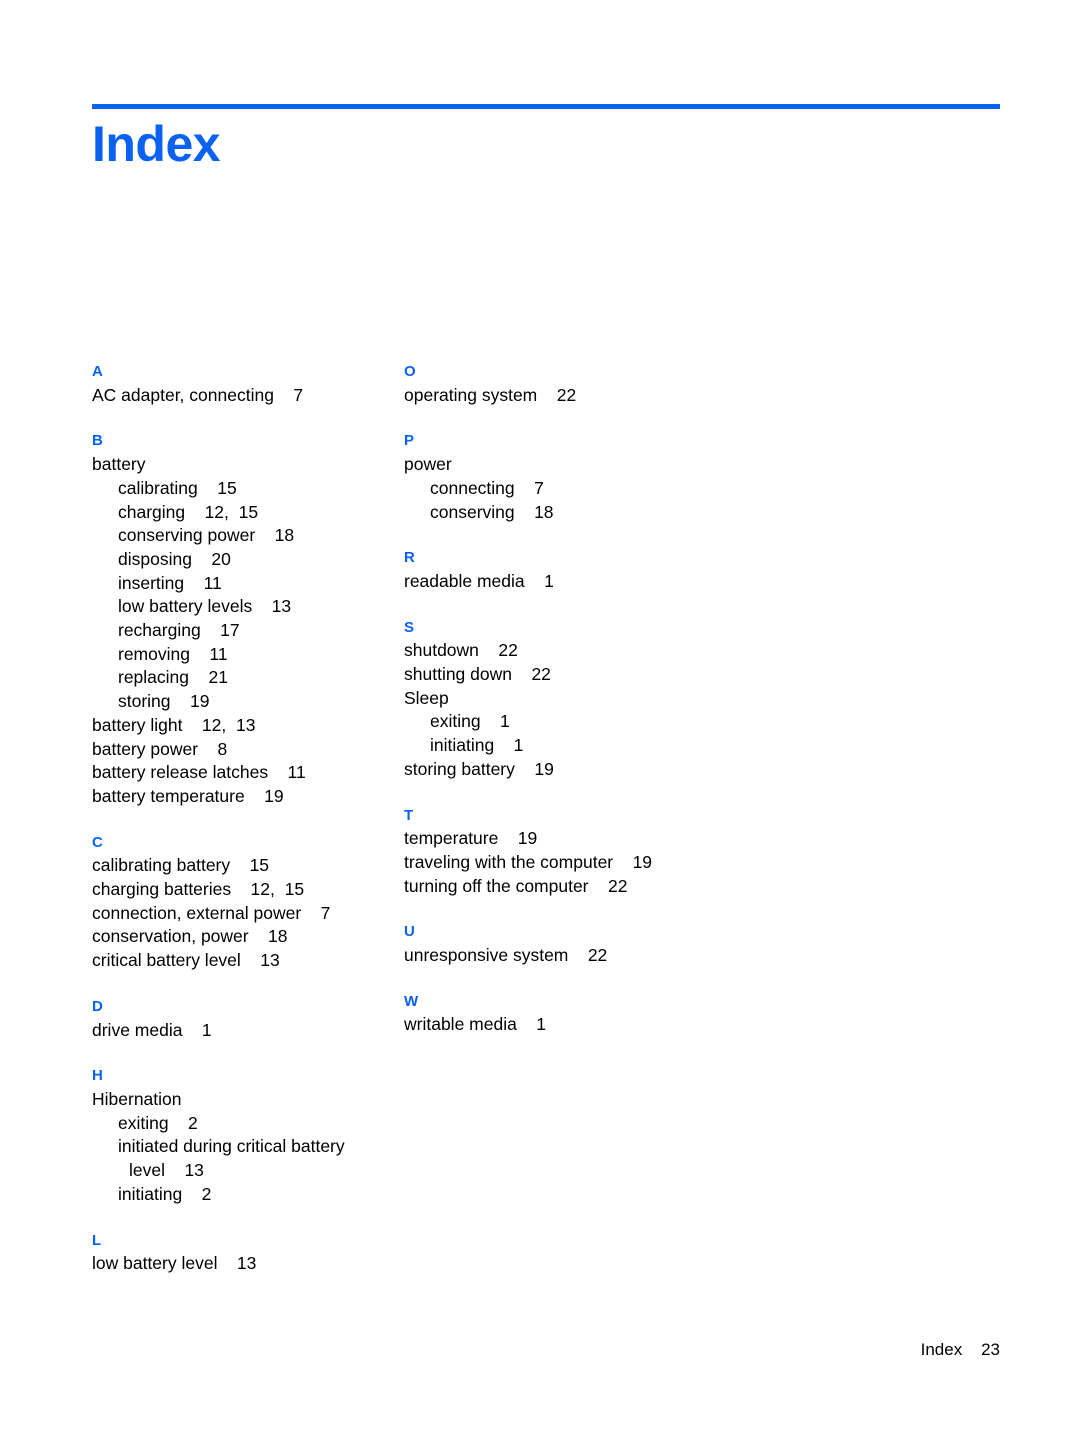 This screenshot has width=1080, height=1437. I want to click on index-entry: exiting 2, so click(158, 1122).